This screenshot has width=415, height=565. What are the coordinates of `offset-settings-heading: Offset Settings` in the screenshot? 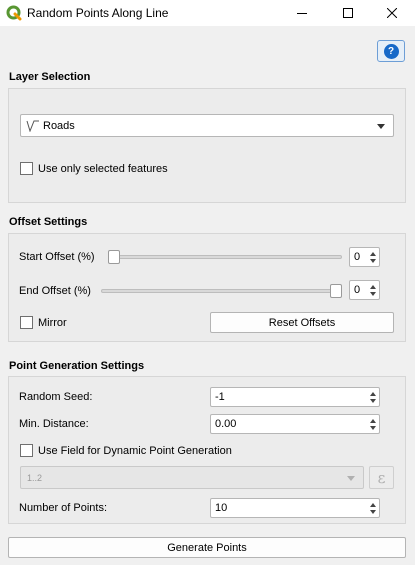 It's located at (48, 222).